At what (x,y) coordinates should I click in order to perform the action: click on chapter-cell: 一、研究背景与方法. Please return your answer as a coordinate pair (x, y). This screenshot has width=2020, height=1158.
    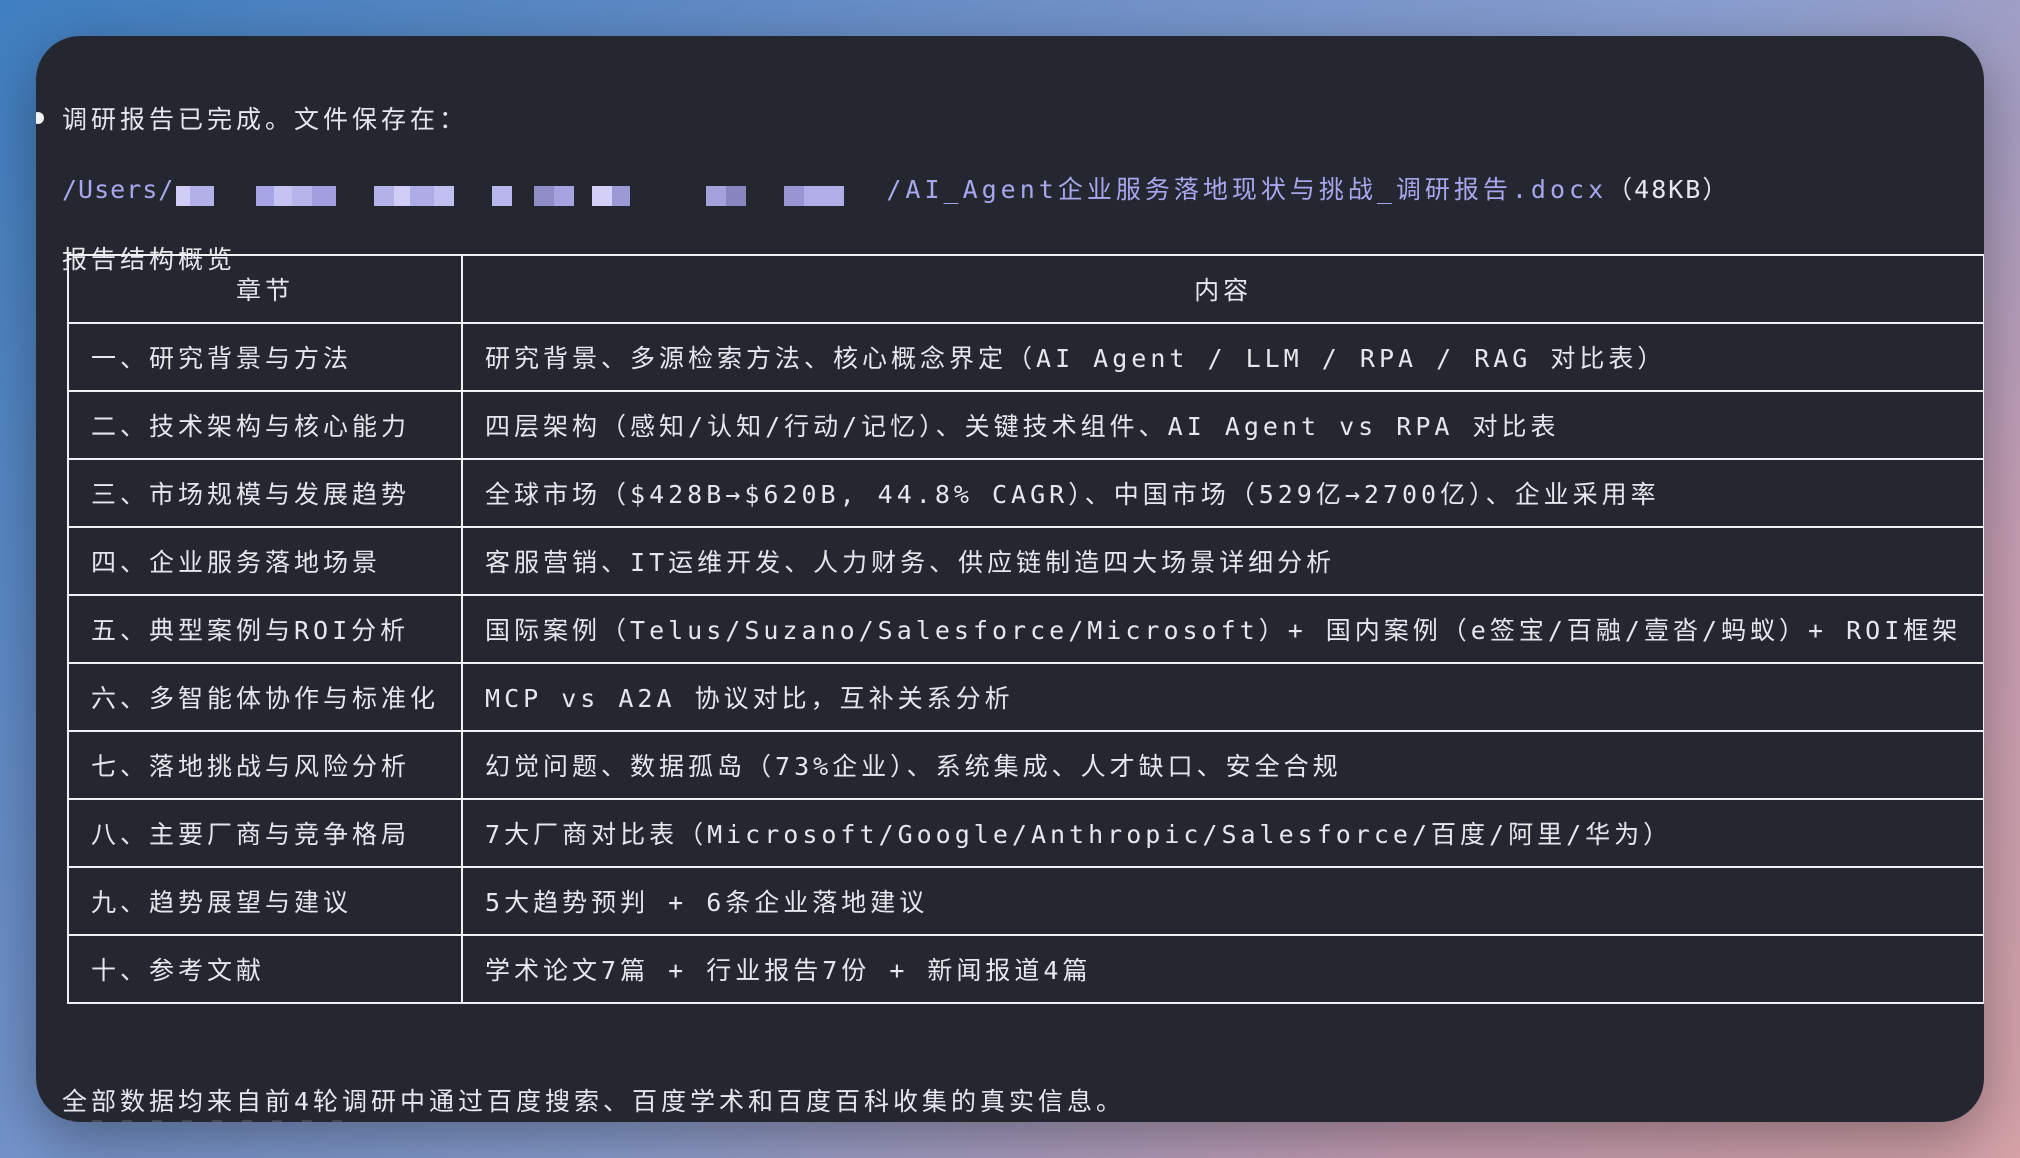
    Looking at the image, I should click on (265, 357).